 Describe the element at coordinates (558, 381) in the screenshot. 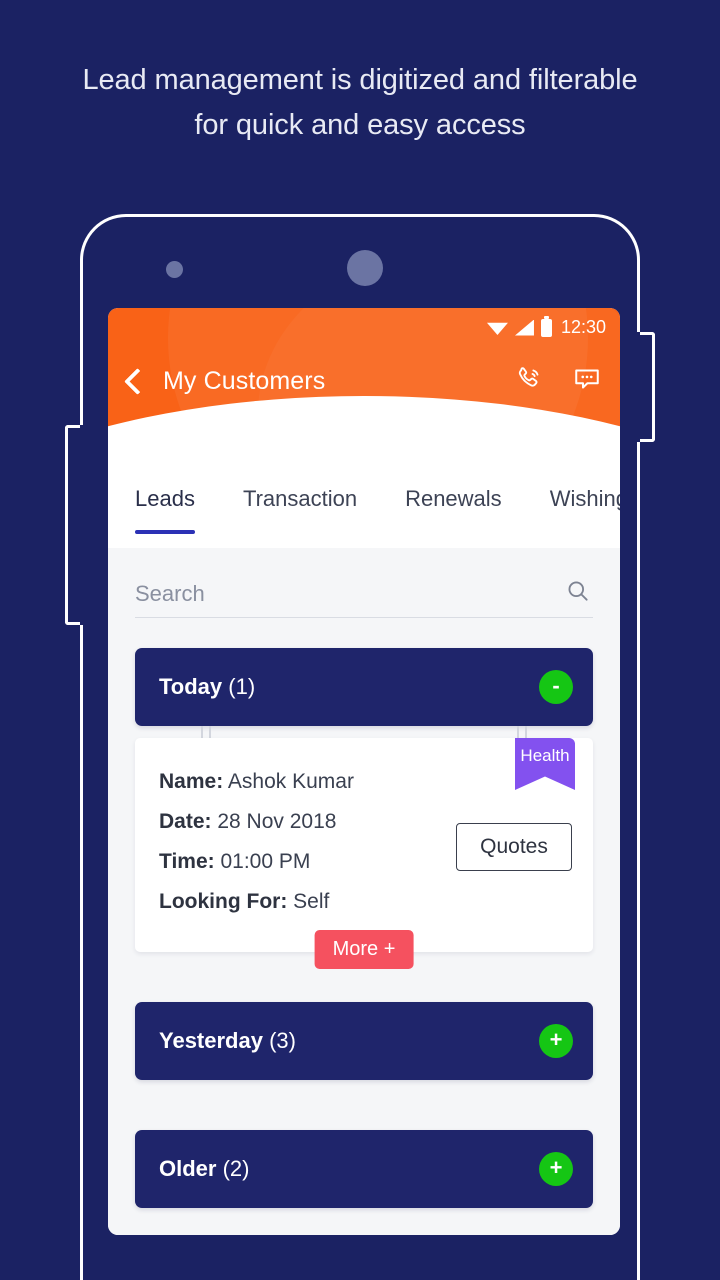

I see `header-actions` at that location.